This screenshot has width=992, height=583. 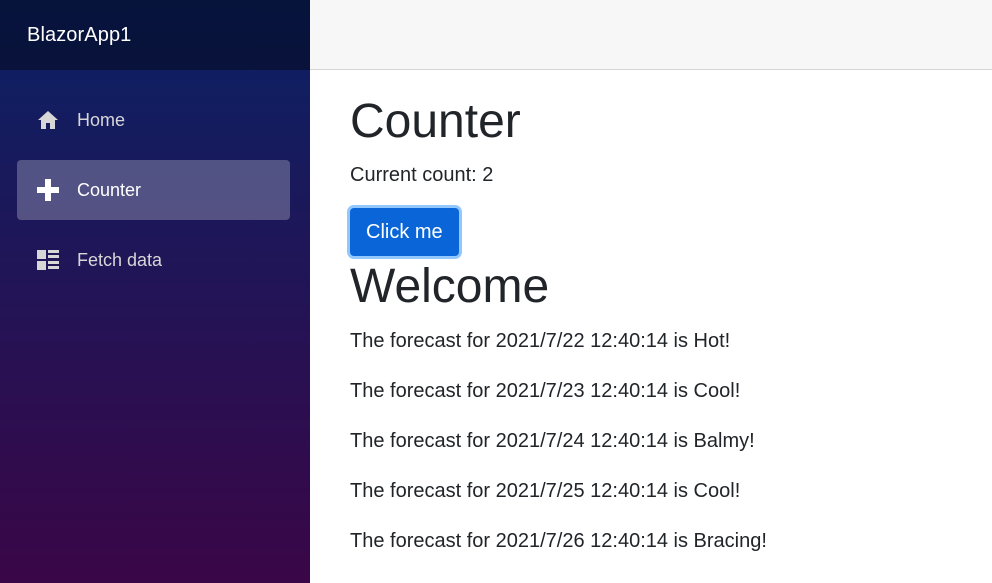 What do you see at coordinates (155, 35) in the screenshot?
I see `brand-bar: BlazorApp1` at bounding box center [155, 35].